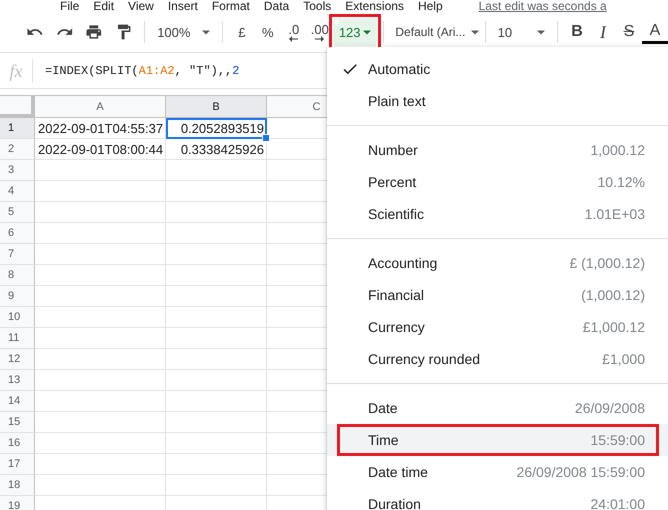 This screenshot has width=668, height=510. I want to click on format-example: 24:01:00, so click(617, 503).